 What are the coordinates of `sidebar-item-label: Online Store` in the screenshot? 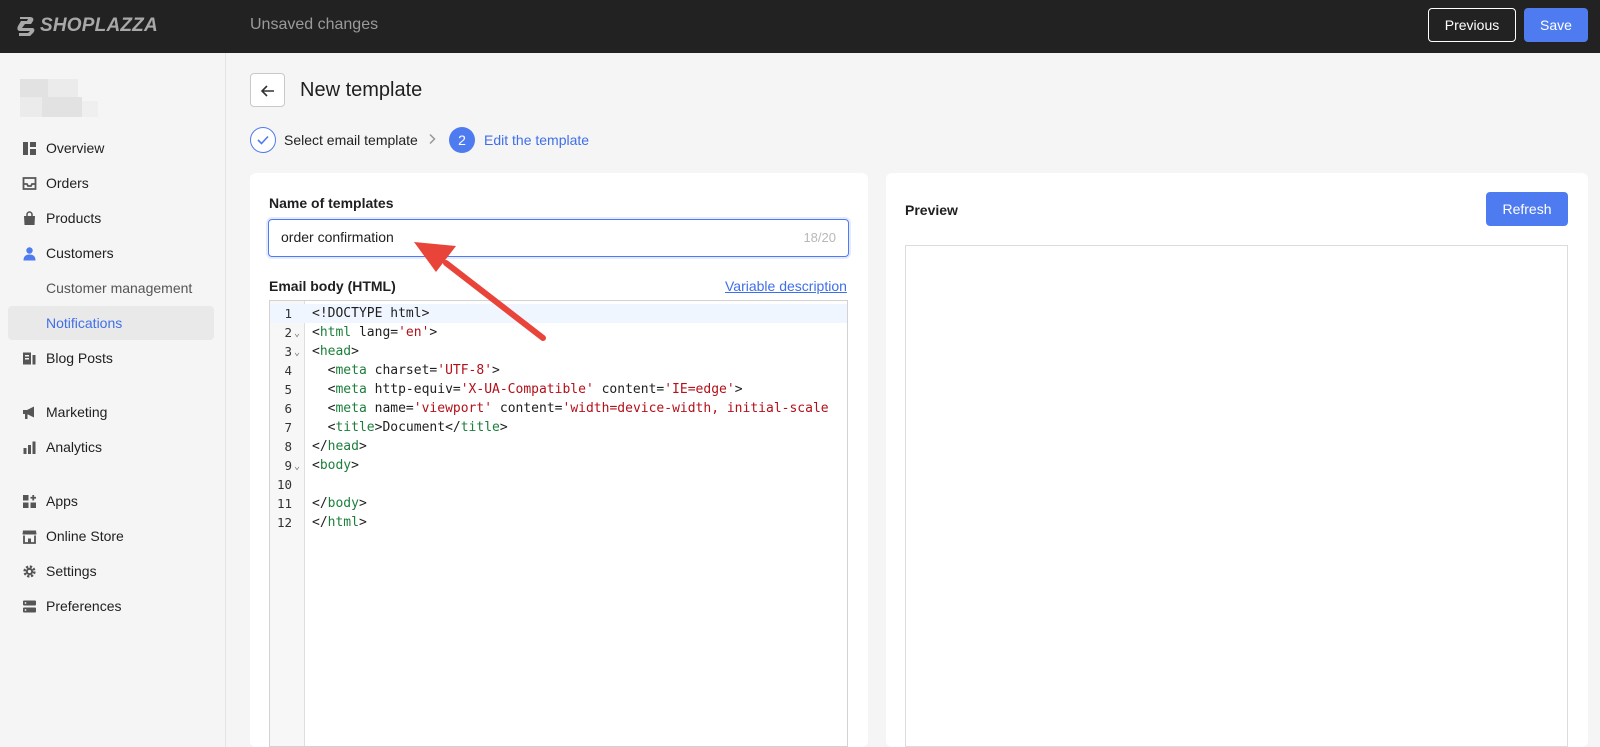 It's located at (85, 536).